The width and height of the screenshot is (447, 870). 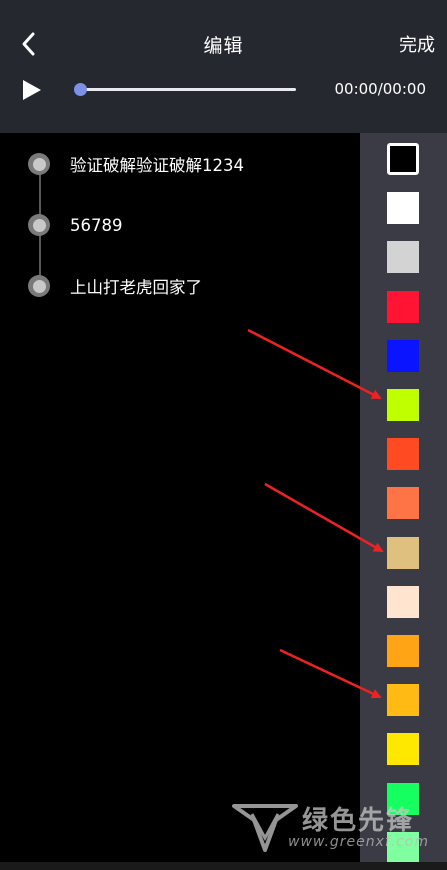 I want to click on lyric-item-label: 上山打老虎回家了, so click(x=136, y=287).